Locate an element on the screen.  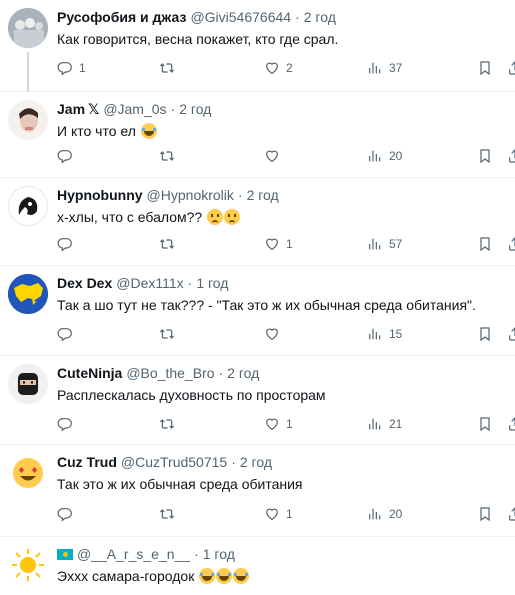
display-name: @__A_r_s_e_n__ is located at coordinates (133, 554).